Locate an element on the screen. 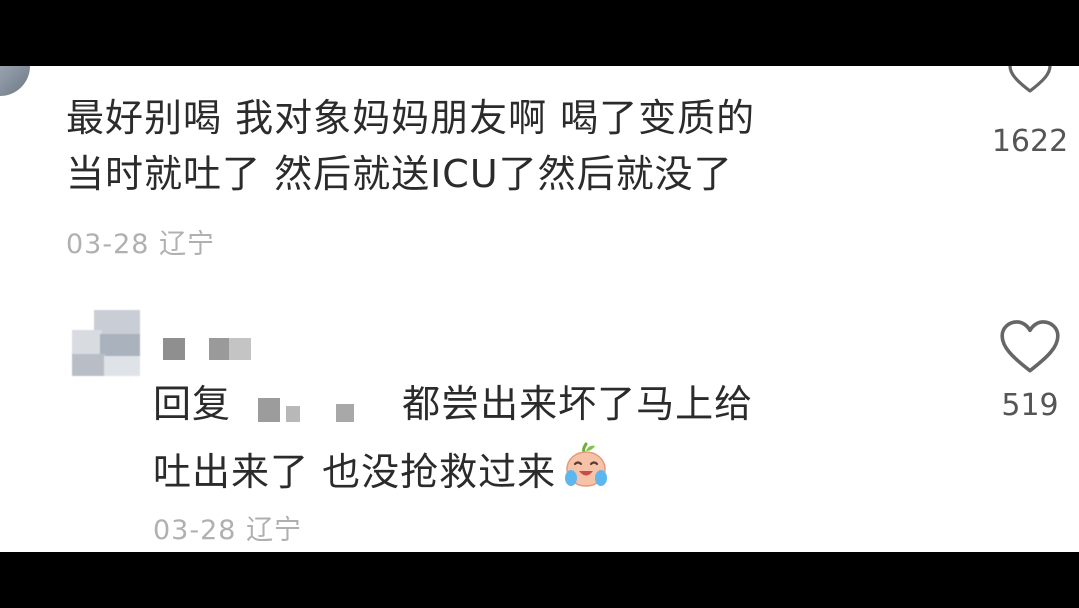  comment-meta: 03-28 辽宁 is located at coordinates (140, 241).